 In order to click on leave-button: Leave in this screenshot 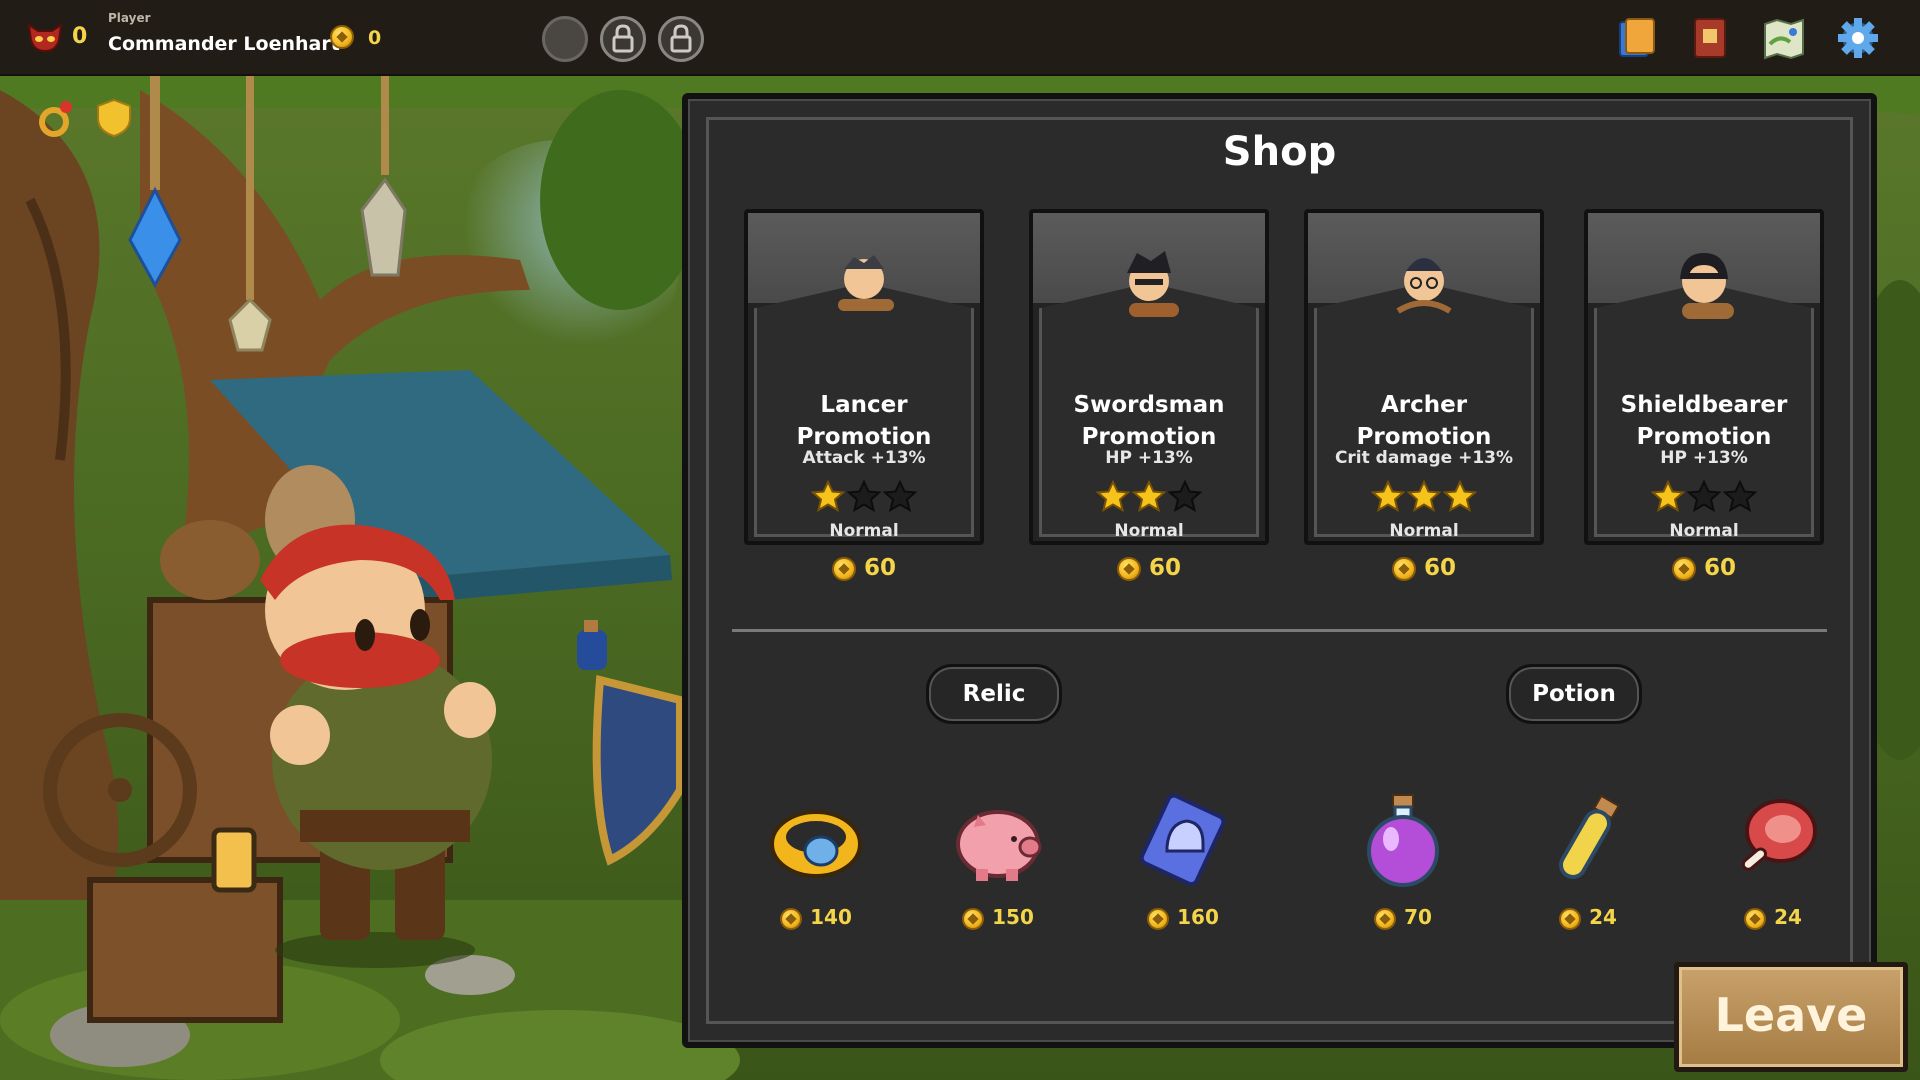, I will do `click(1791, 1017)`.